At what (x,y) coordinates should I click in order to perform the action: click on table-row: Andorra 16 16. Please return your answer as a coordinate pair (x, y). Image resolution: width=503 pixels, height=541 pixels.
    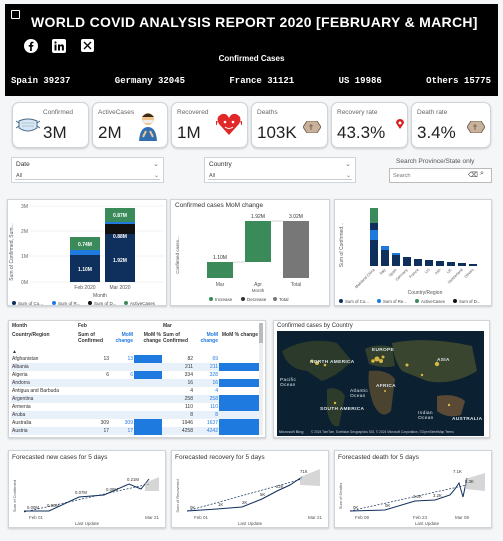
    Looking at the image, I should click on (135, 383).